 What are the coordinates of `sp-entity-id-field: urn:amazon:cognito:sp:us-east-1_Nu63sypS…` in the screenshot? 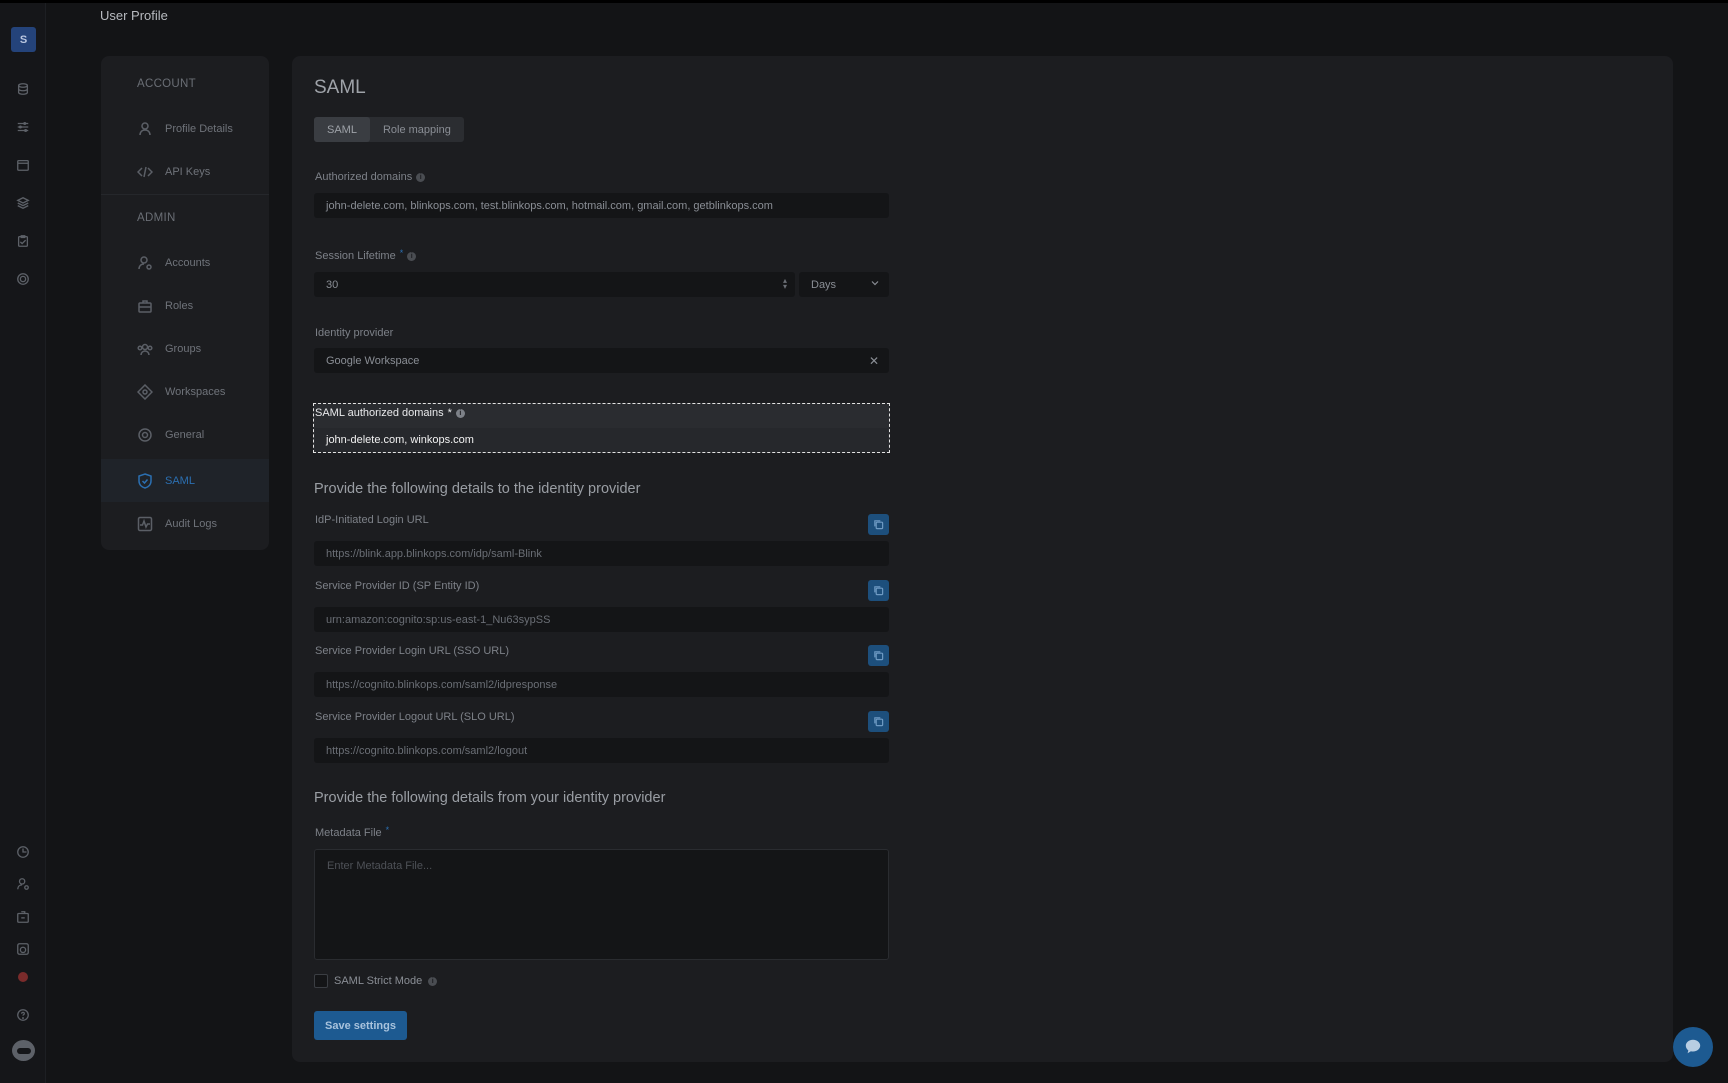 It's located at (601, 619).